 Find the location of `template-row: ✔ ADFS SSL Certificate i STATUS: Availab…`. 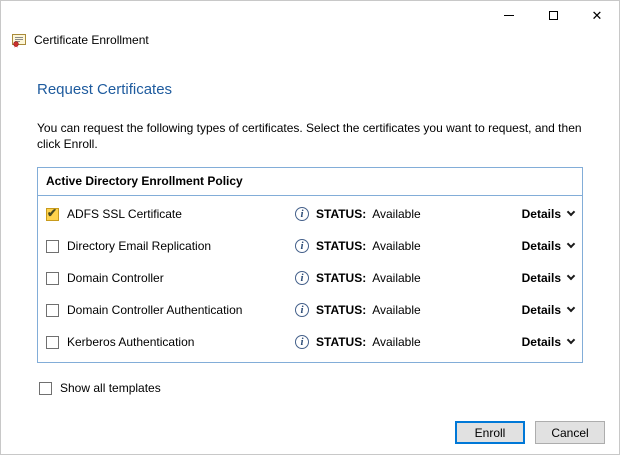

template-row: ✔ ADFS SSL Certificate i STATUS: Availab… is located at coordinates (310, 214).